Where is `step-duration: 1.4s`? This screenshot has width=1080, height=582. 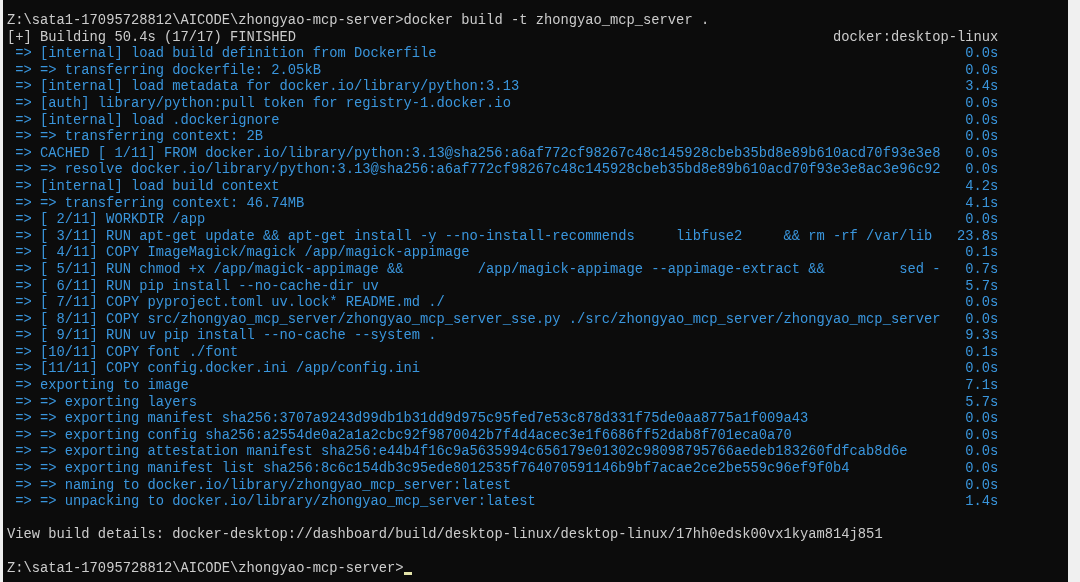
step-duration: 1.4s is located at coordinates (982, 502).